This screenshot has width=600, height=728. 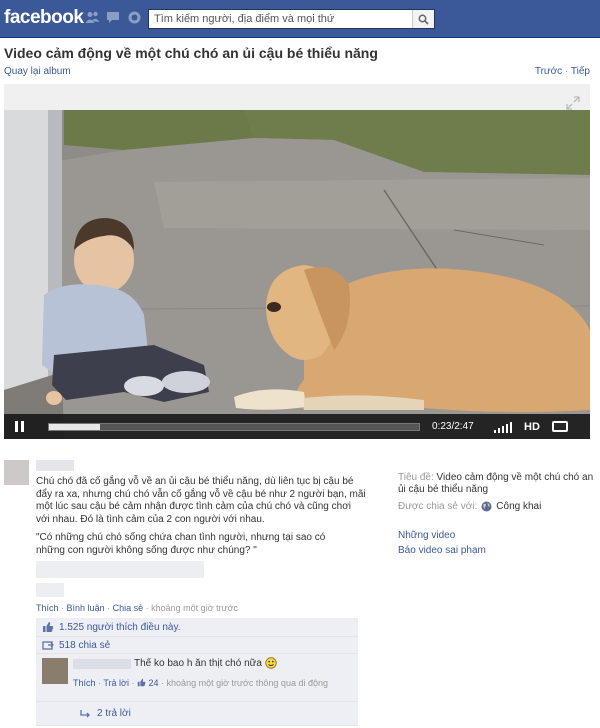 What do you see at coordinates (92, 17) in the screenshot?
I see `friend-requests-icon` at bounding box center [92, 17].